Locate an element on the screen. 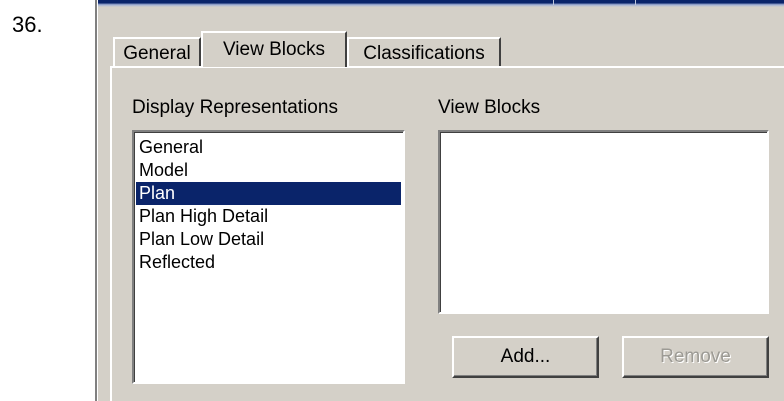  tab-general: General is located at coordinates (157, 52).